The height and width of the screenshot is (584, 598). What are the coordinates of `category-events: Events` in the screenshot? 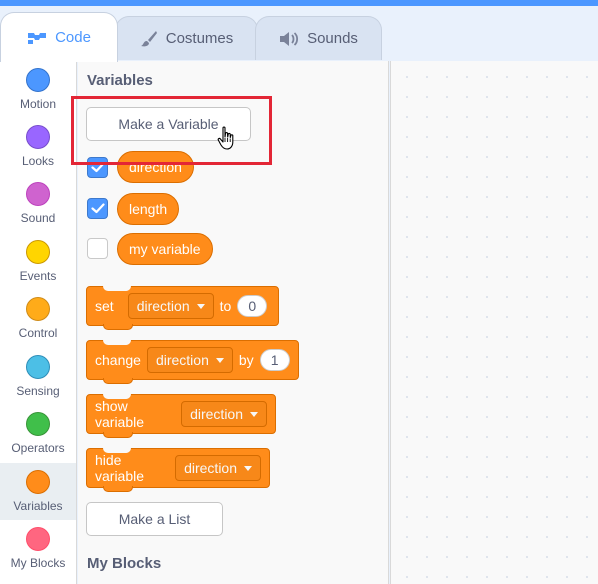 It's located at (38, 261).